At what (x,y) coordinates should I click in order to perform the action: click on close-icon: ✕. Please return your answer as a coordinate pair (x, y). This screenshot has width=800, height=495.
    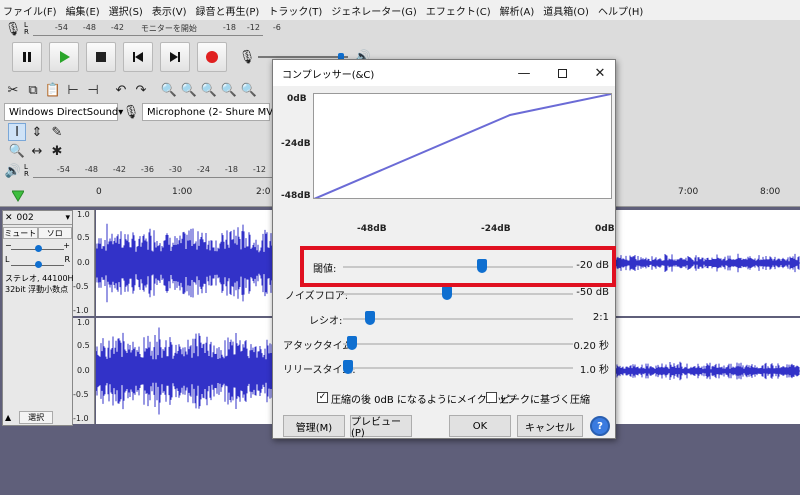
    Looking at the image, I should click on (9, 218).